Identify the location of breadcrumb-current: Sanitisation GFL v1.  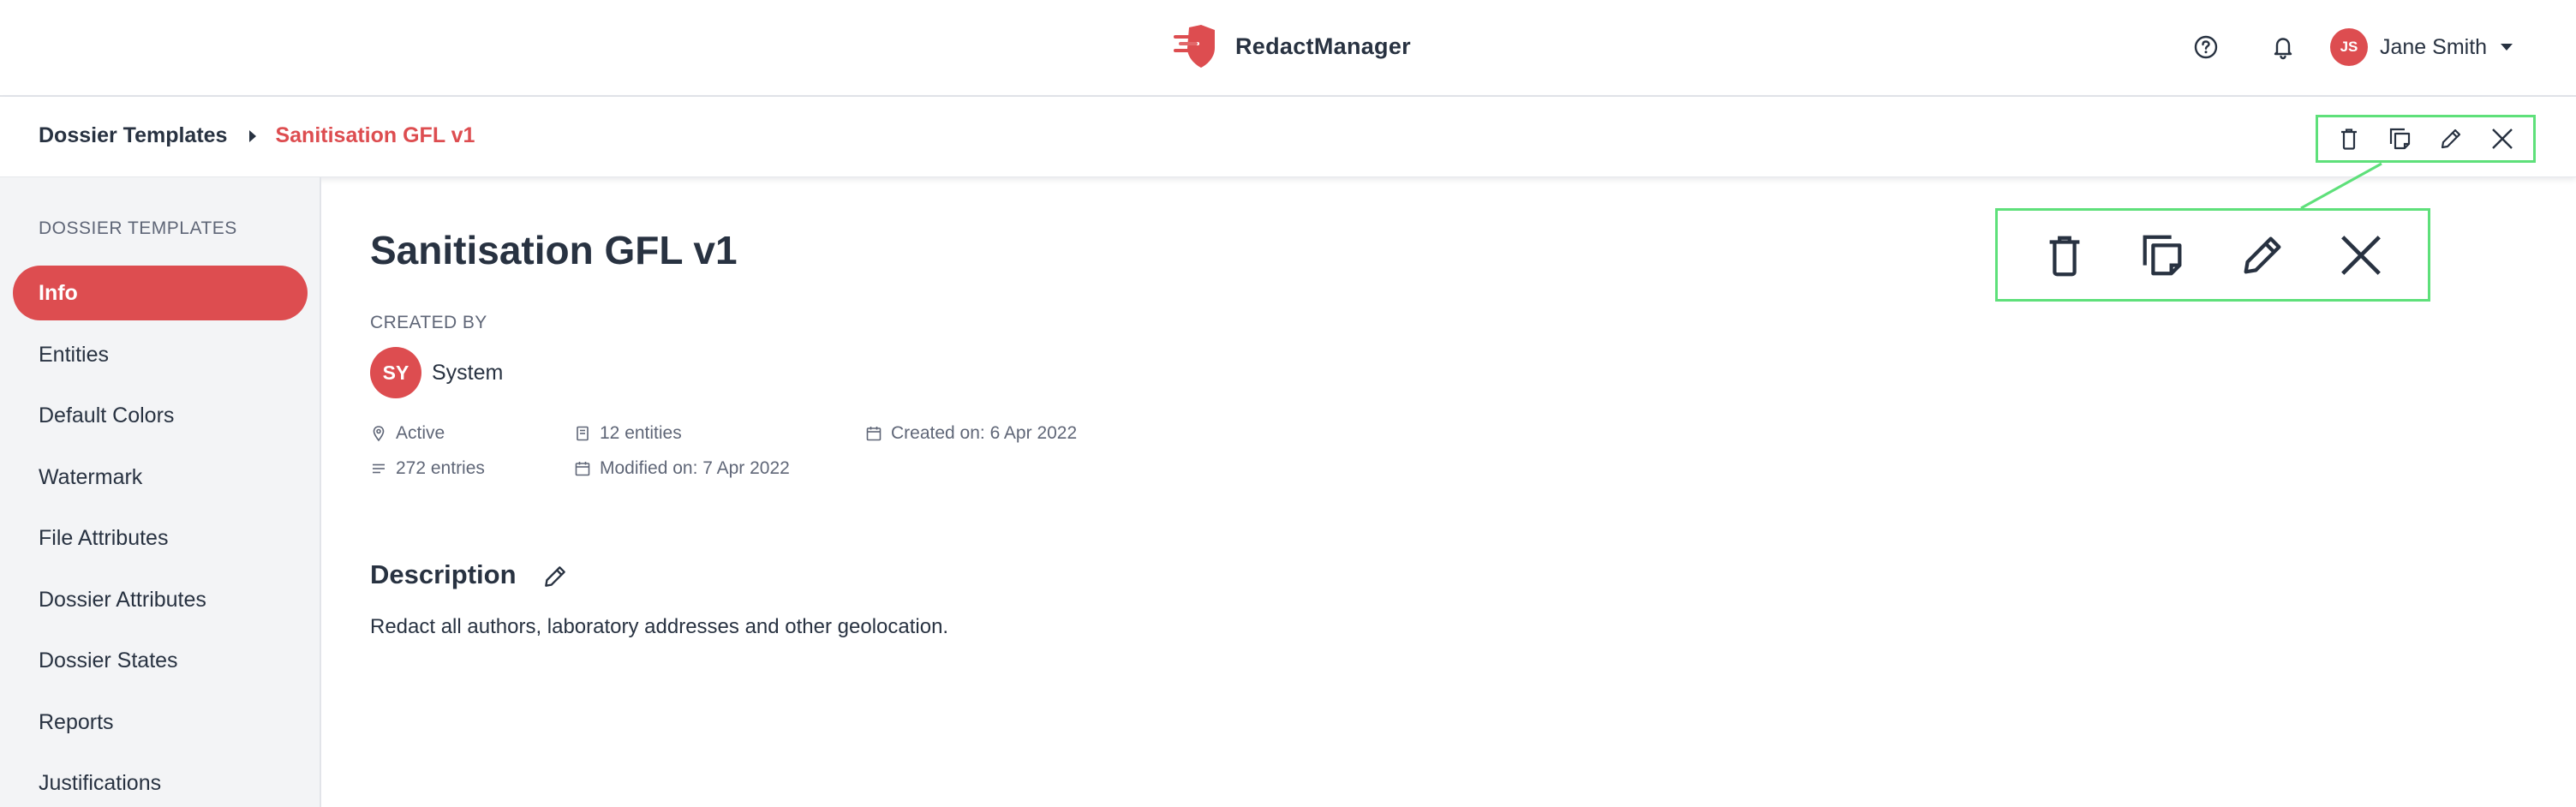
(375, 135).